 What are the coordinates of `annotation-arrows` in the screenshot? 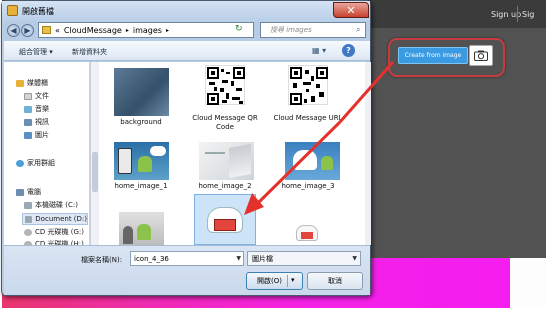 It's located at (319, 138).